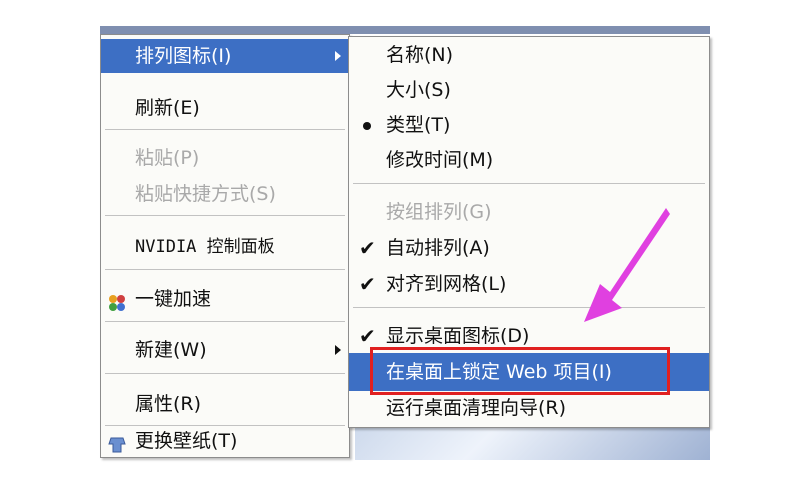 The image size is (800, 500). What do you see at coordinates (117, 442) in the screenshot?
I see `wallpaper-icon` at bounding box center [117, 442].